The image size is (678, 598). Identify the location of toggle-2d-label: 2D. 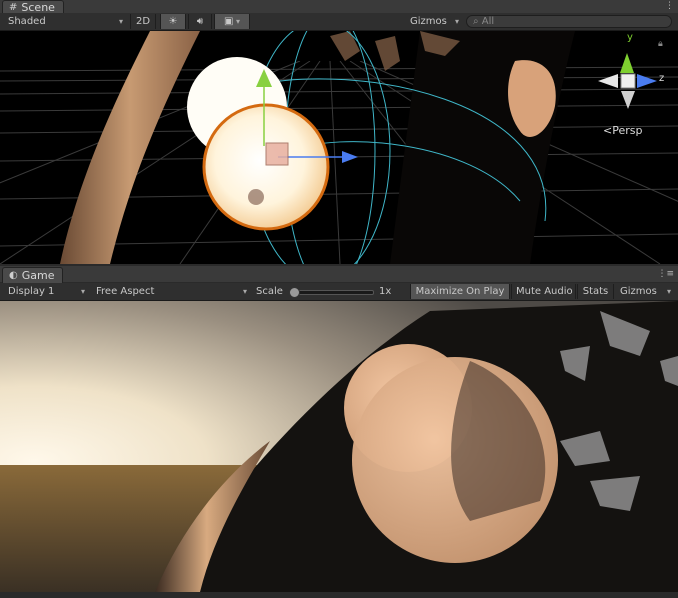
(143, 21).